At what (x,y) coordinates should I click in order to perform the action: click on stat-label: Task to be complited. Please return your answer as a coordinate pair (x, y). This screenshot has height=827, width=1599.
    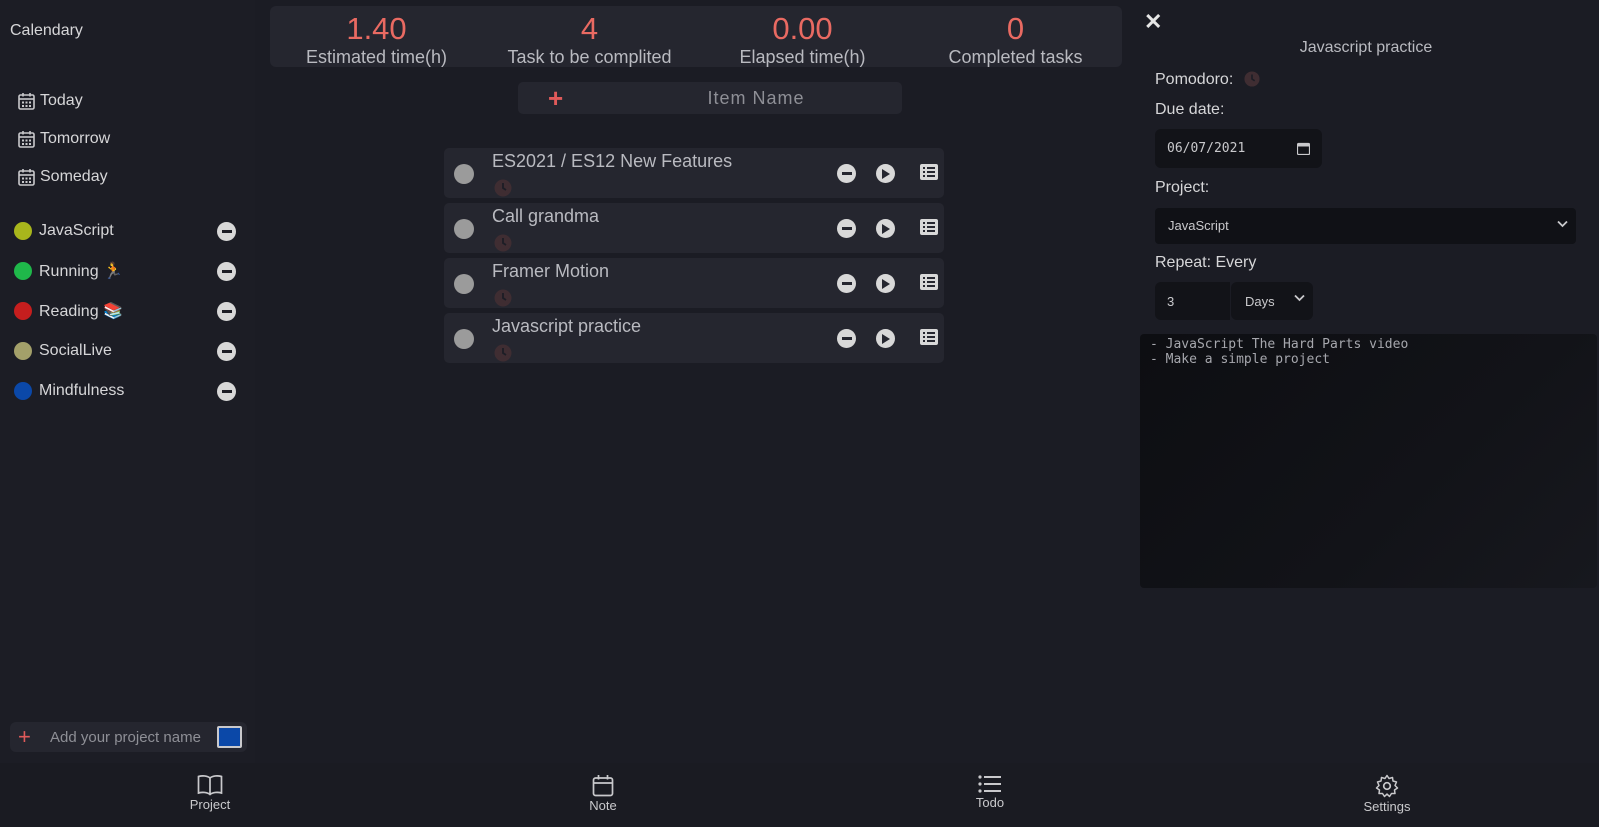
    Looking at the image, I should click on (589, 57).